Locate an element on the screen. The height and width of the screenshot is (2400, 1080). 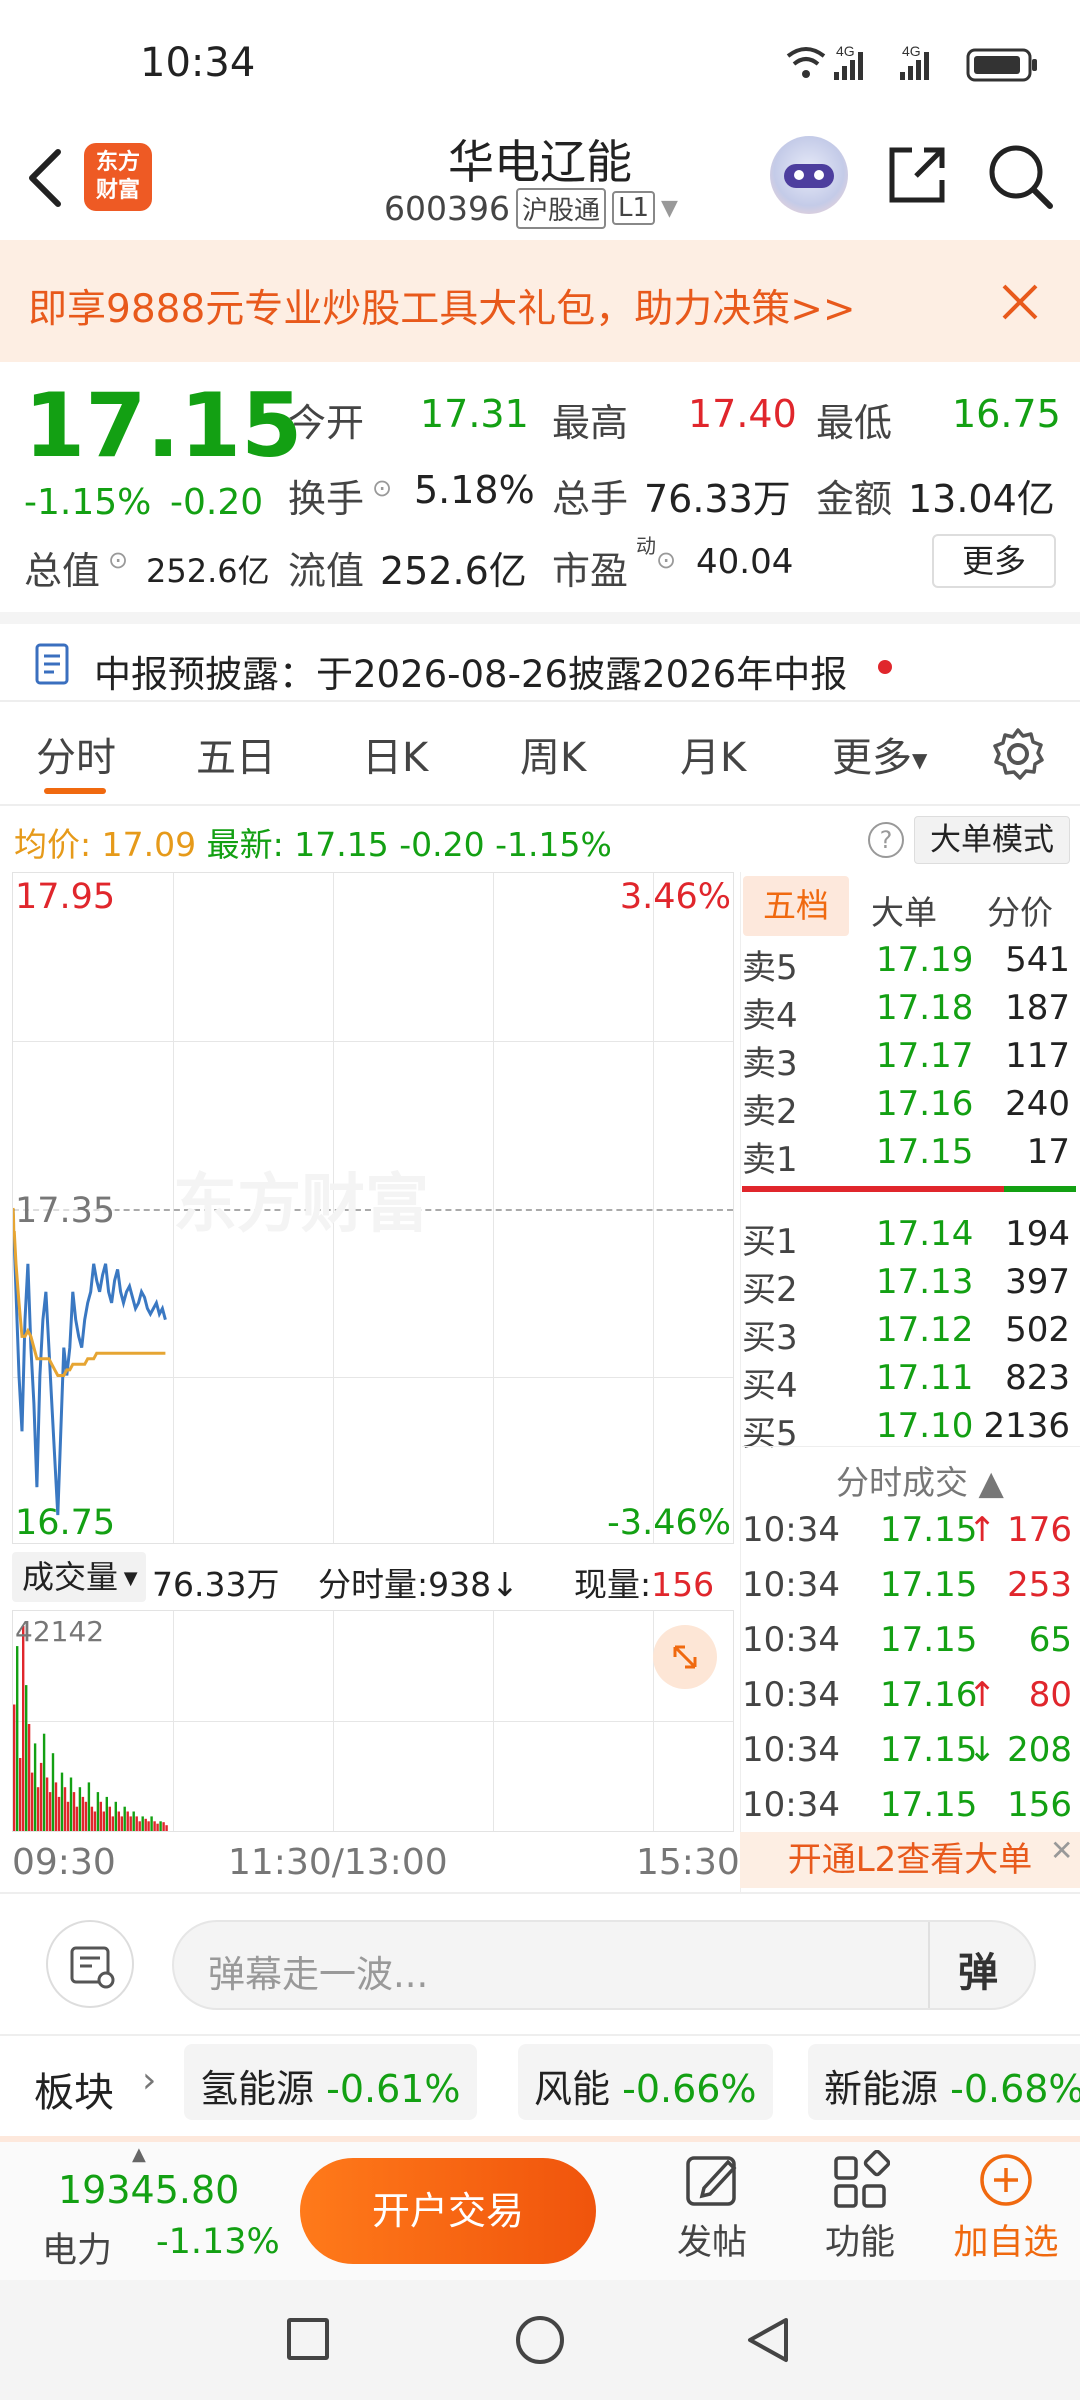
ask-row: 卖5 17.19 541 is located at coordinates (907, 964).